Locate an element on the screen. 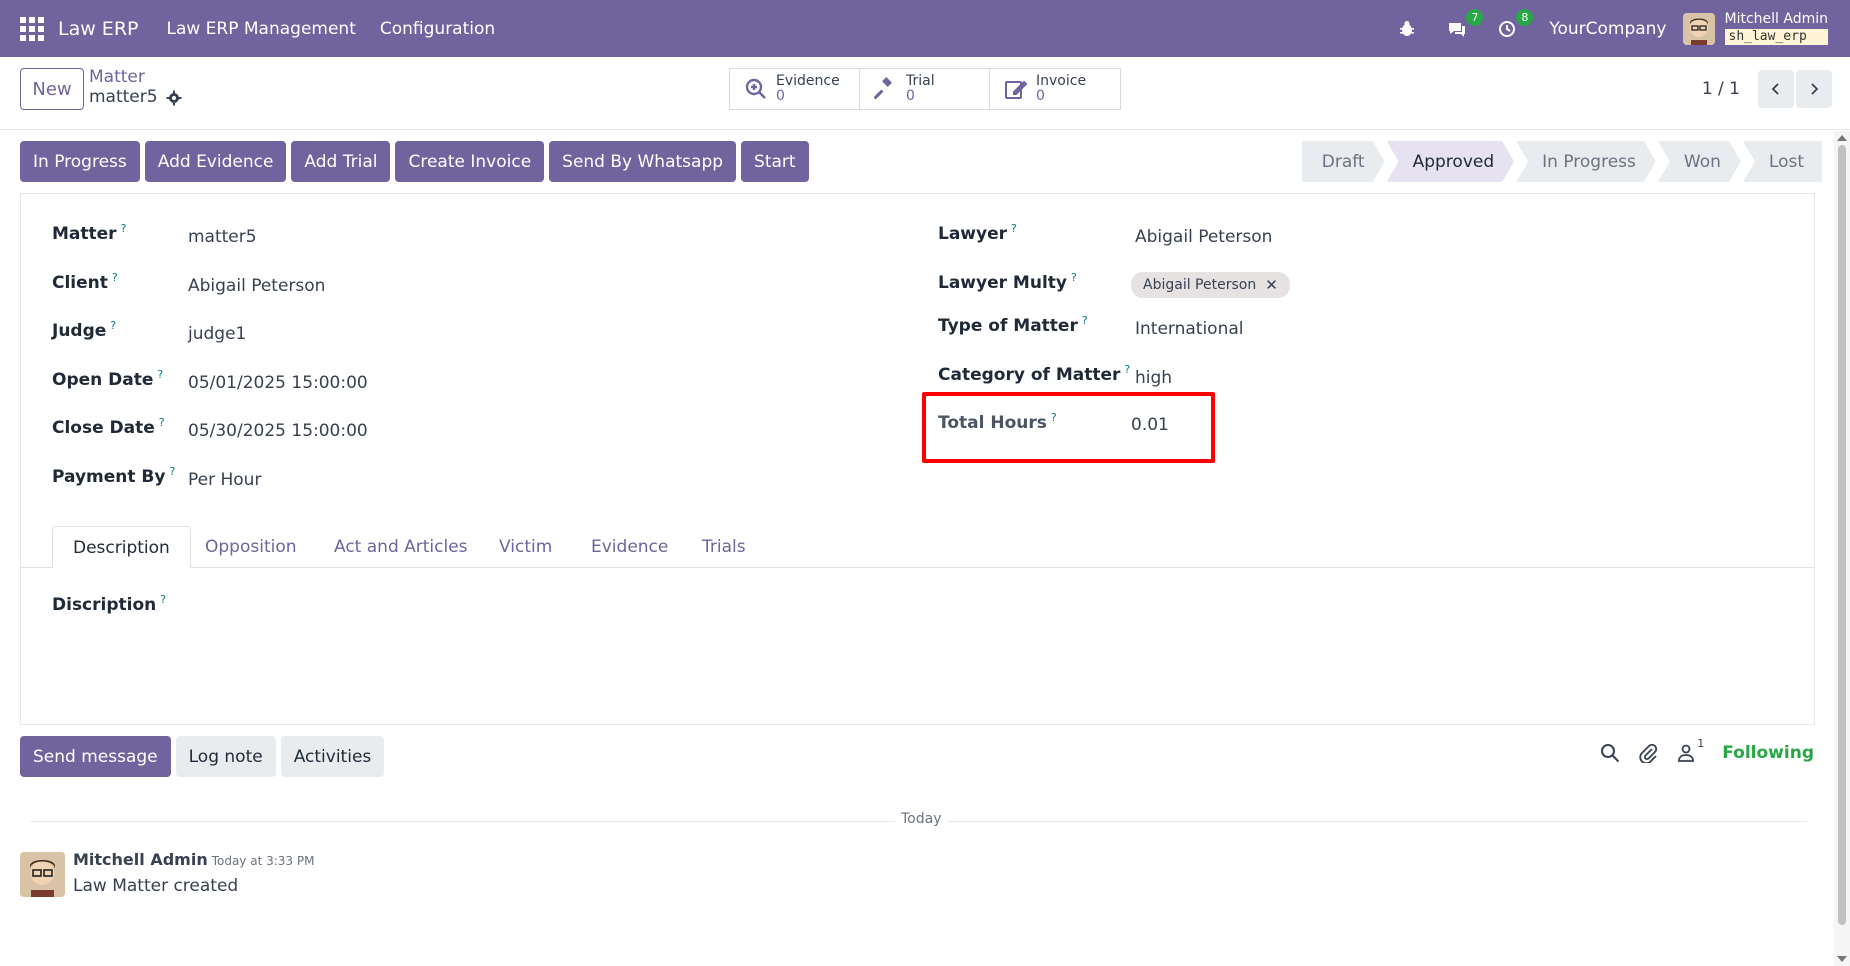 This screenshot has width=1850, height=966. company-switcher: YourCompany is located at coordinates (1607, 29).